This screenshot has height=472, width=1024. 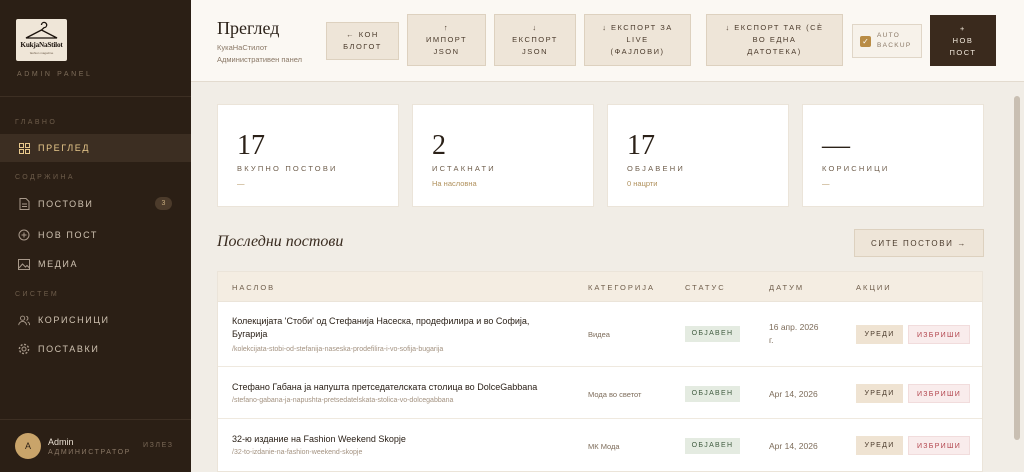 What do you see at coordinates (794, 327) in the screenshot?
I see `post-date-line: 16 апр. 2026` at bounding box center [794, 327].